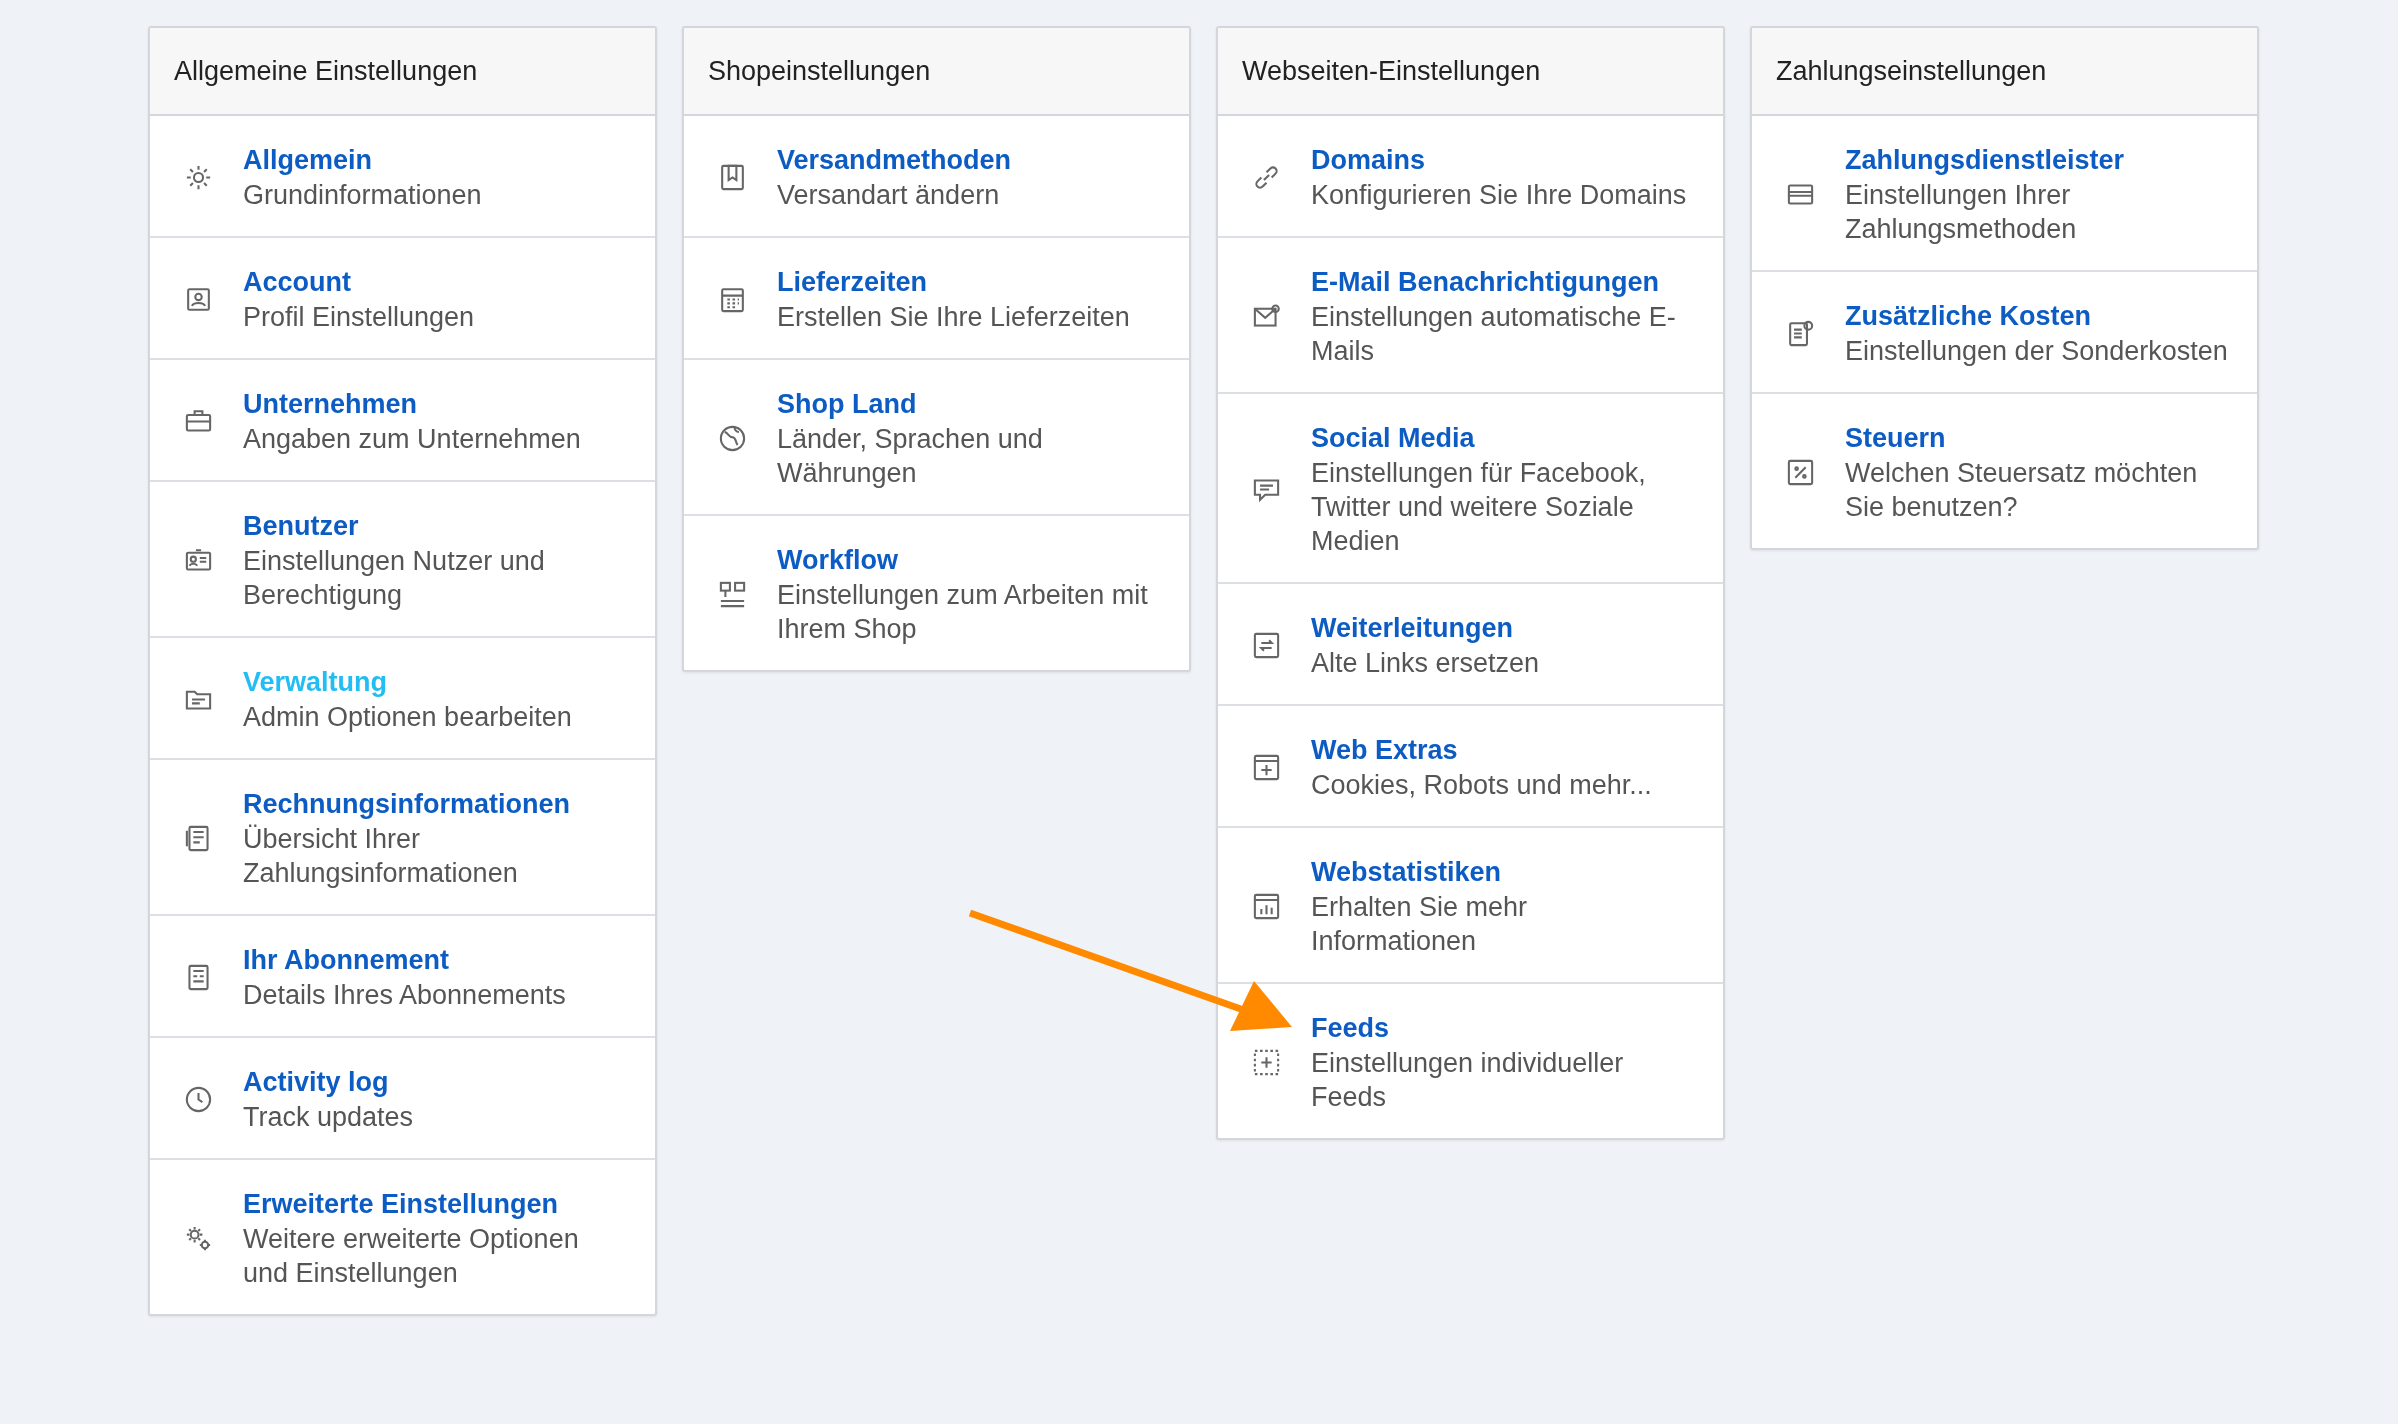  What do you see at coordinates (346, 960) in the screenshot?
I see `settings-link: Ihr Abonnement` at bounding box center [346, 960].